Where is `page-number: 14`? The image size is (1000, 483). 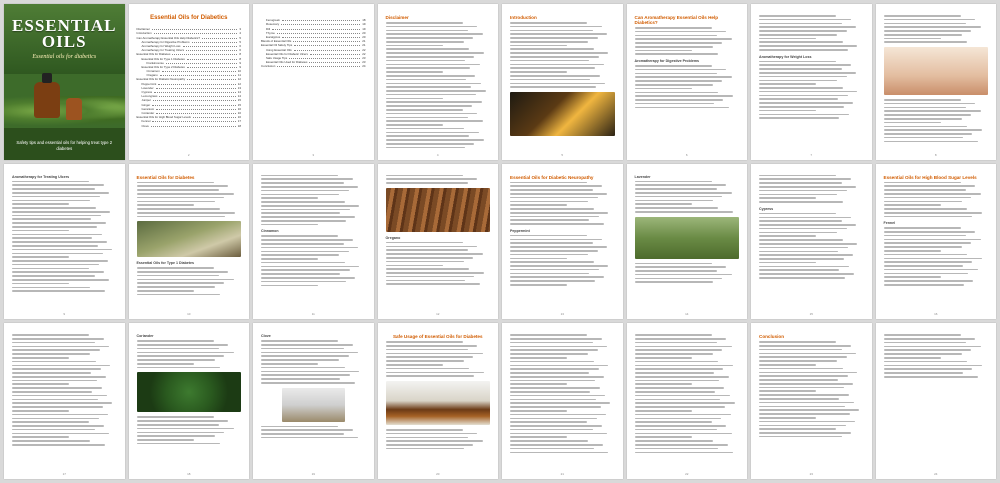 page-number: 14 is located at coordinates (687, 314).